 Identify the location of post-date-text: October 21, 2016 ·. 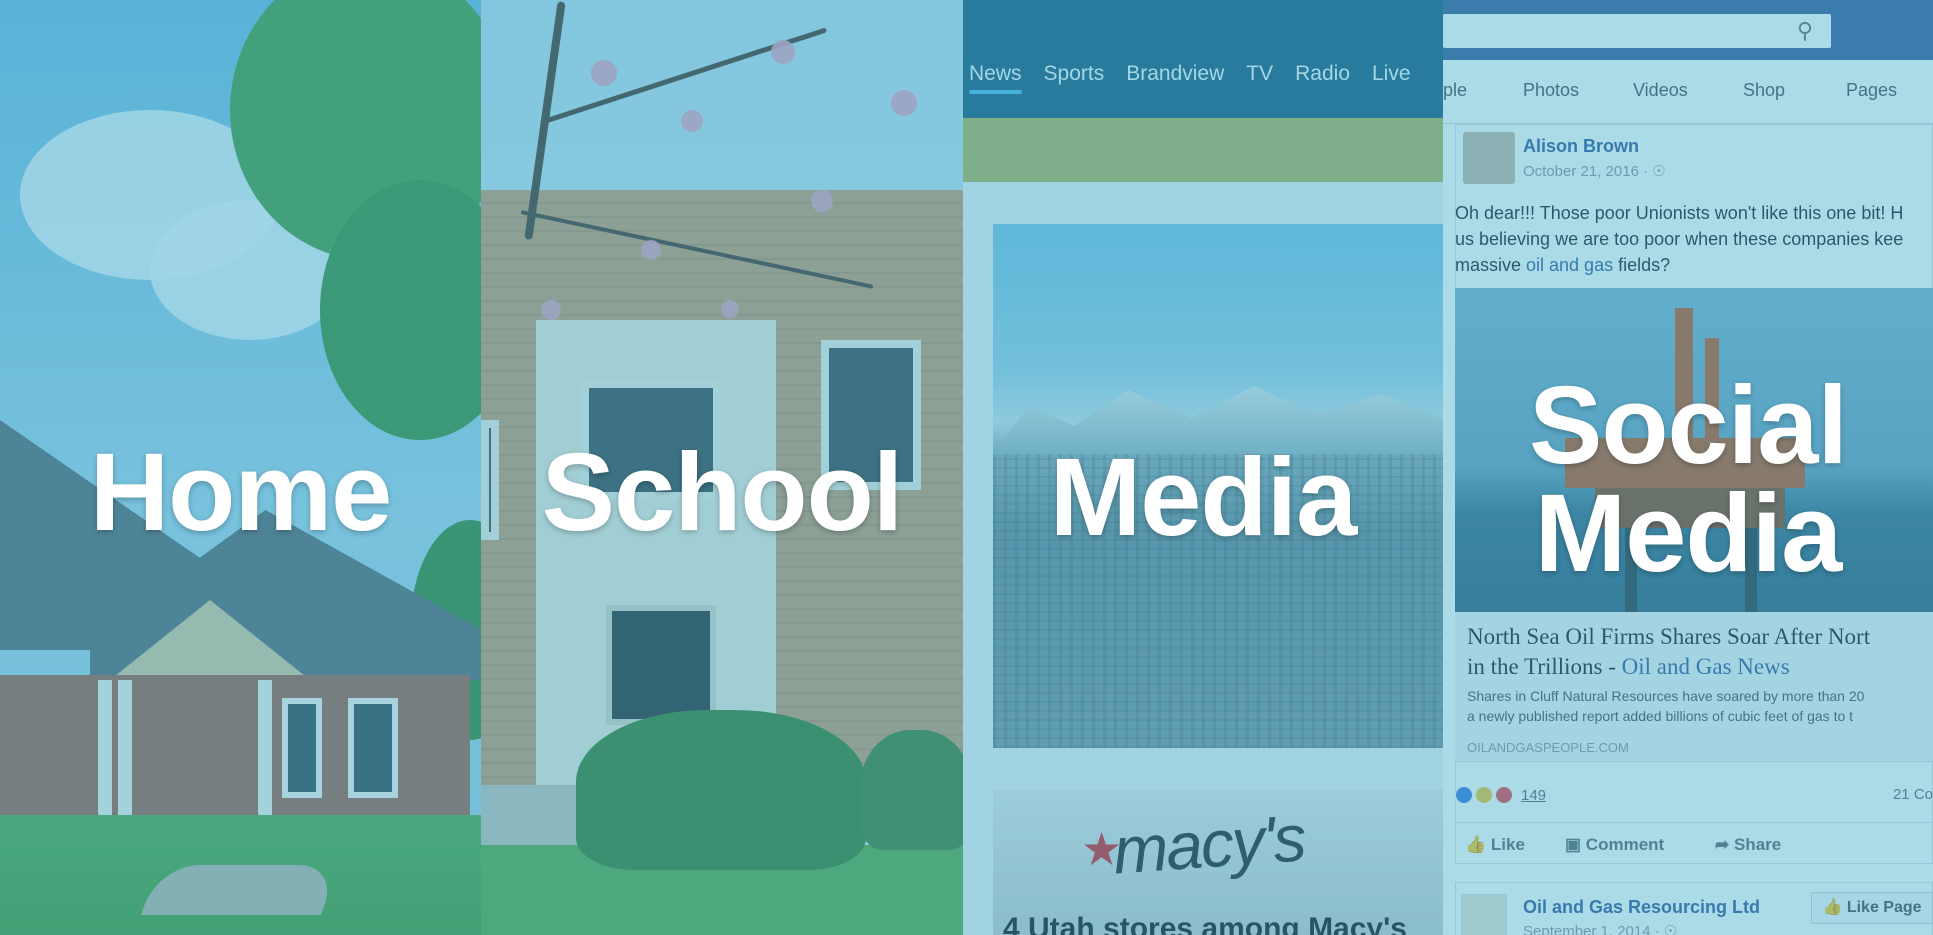
(1588, 171).